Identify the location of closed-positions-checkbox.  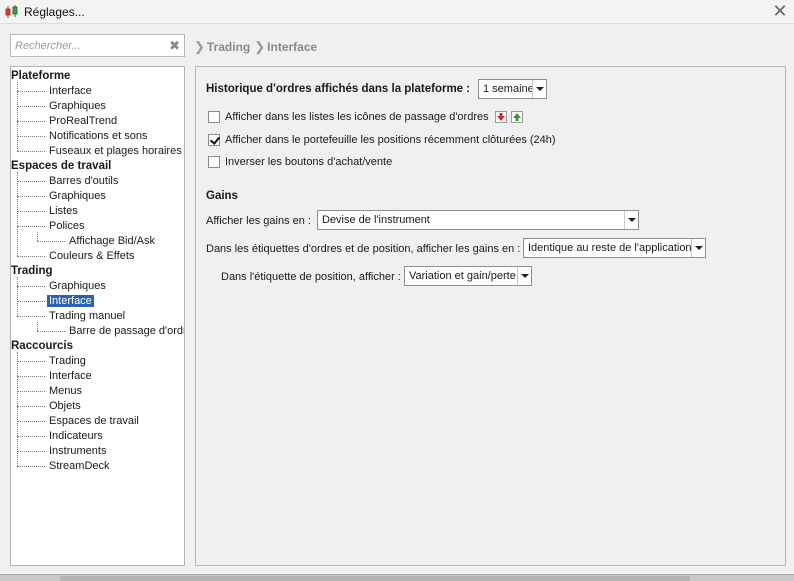
(214, 140).